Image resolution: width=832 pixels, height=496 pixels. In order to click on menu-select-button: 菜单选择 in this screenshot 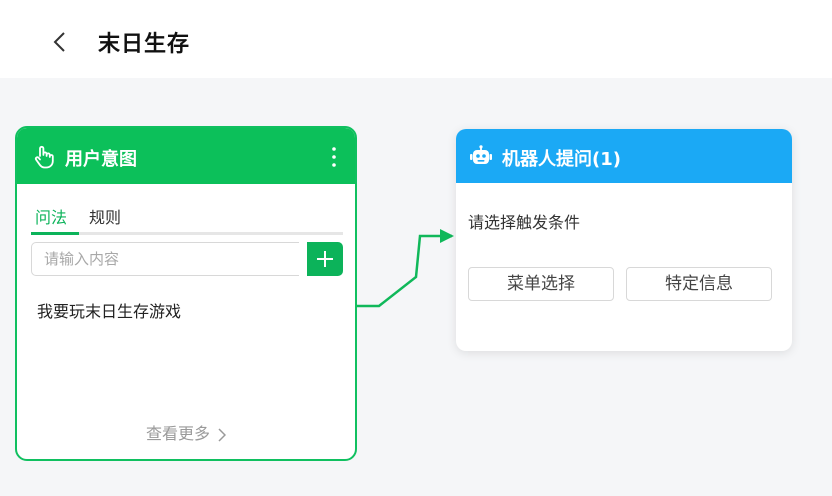, I will do `click(541, 284)`.